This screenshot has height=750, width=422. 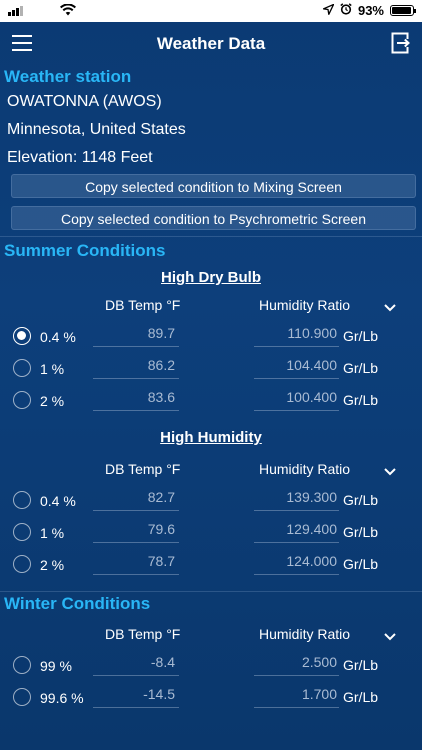 I want to click on condition-row: 99.6 % -14.5 1.700 Gr/Lb, so click(x=211, y=698).